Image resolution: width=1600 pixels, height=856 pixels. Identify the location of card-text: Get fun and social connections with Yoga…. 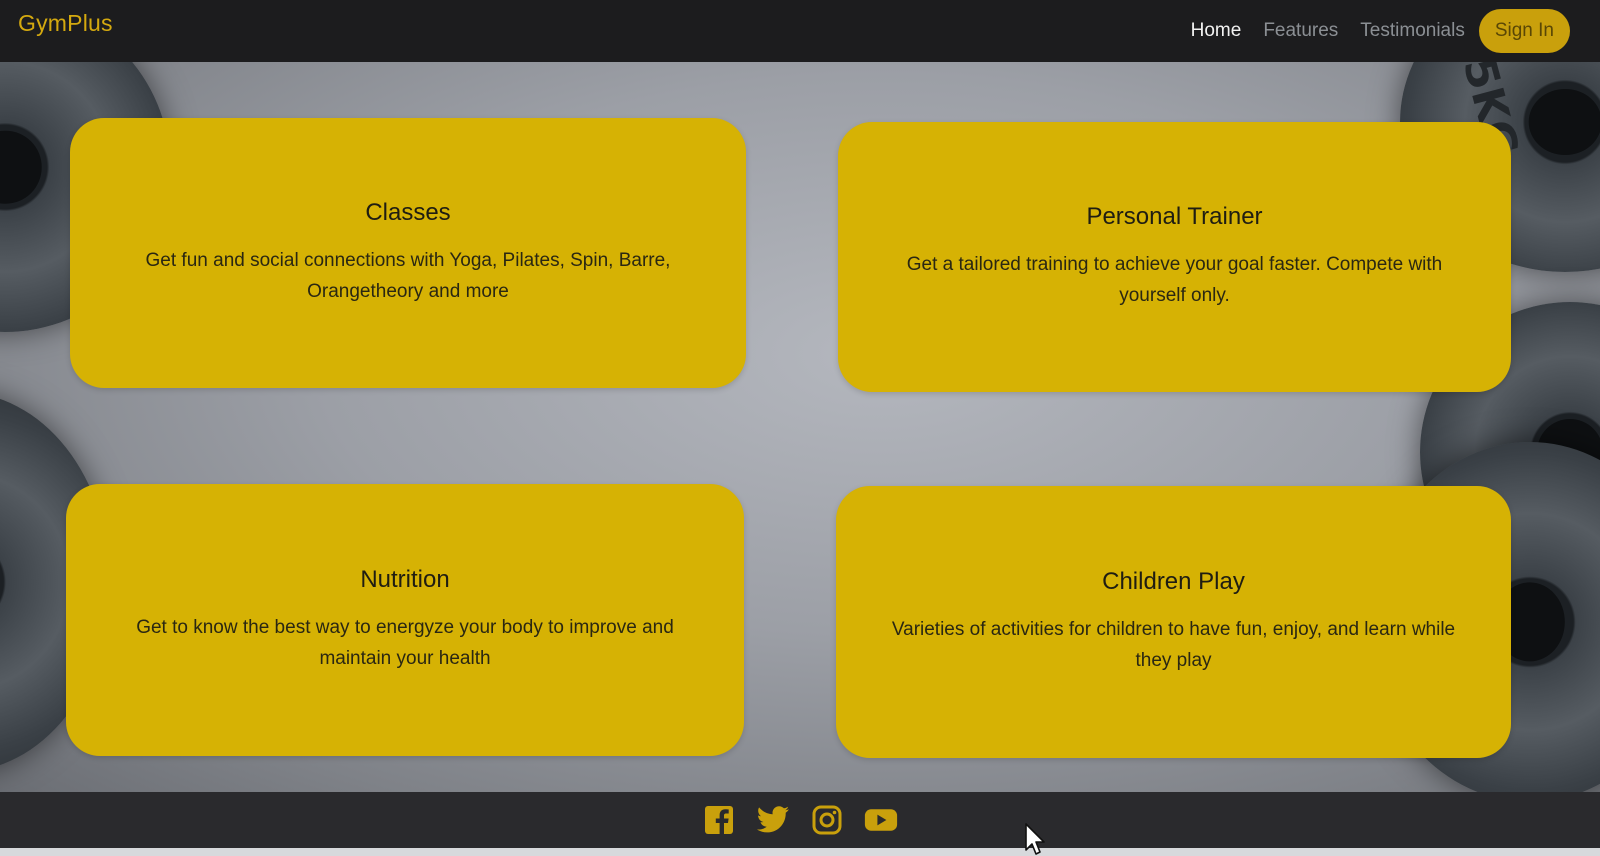
(408, 276).